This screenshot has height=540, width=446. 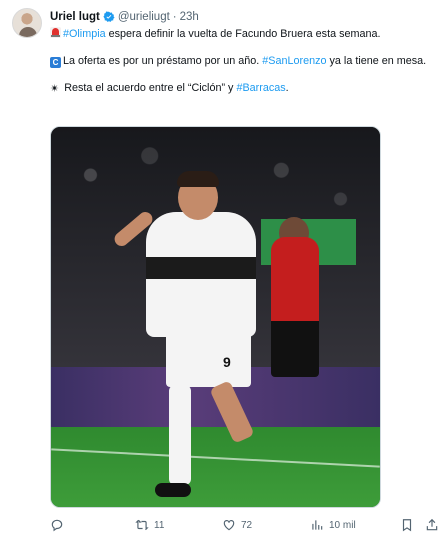 What do you see at coordinates (215, 467) in the screenshot?
I see `photo-pitch` at bounding box center [215, 467].